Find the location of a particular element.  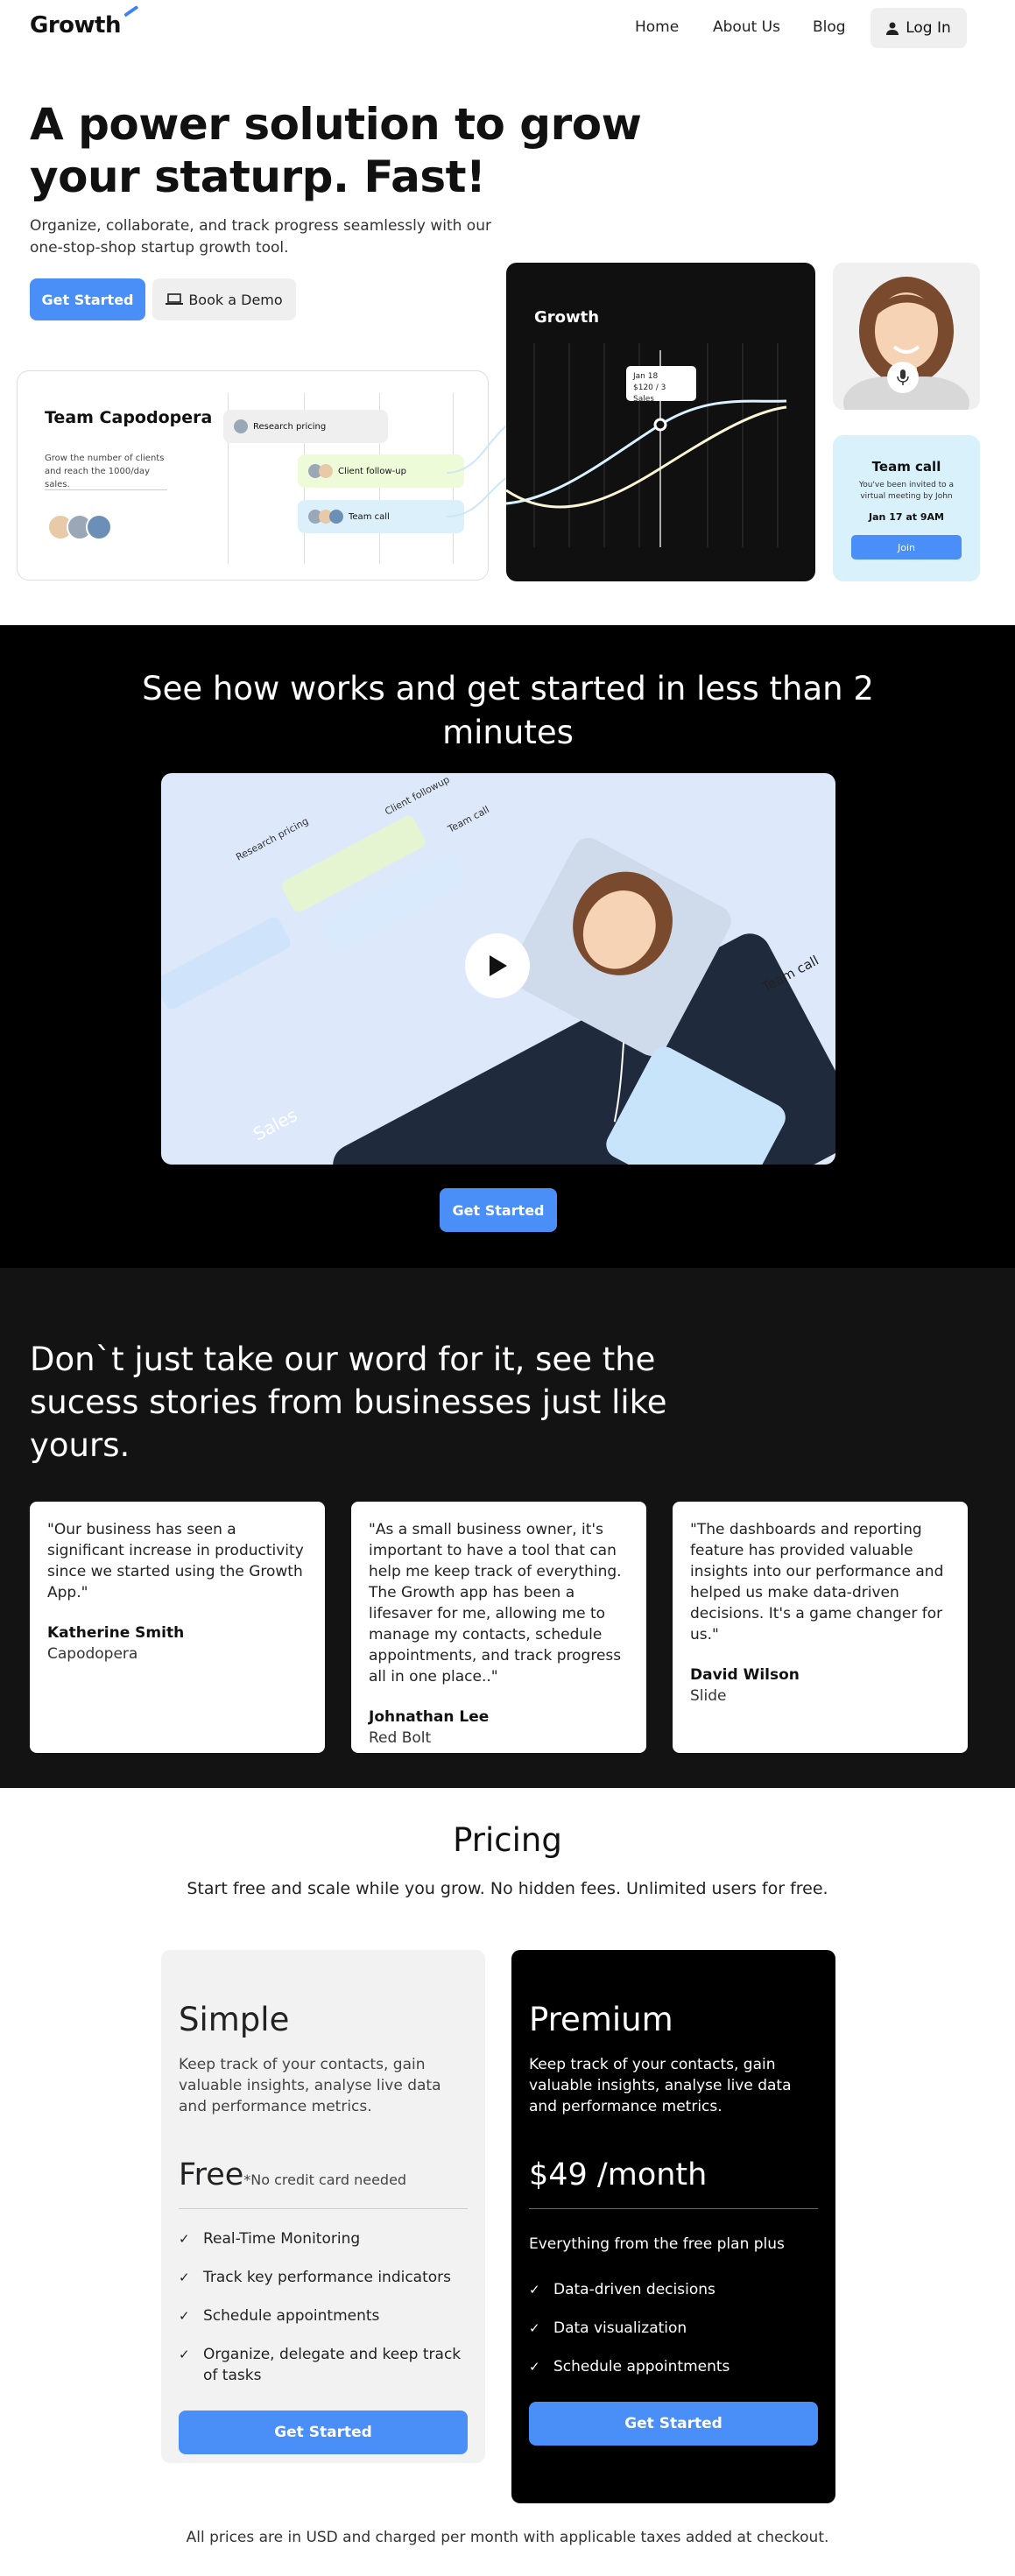

preview-label: Sales is located at coordinates (275, 1124).